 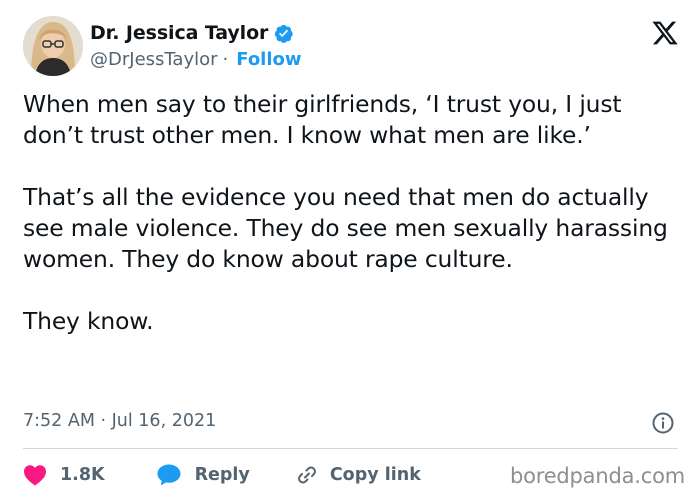 What do you see at coordinates (350, 448) in the screenshot?
I see `divider` at bounding box center [350, 448].